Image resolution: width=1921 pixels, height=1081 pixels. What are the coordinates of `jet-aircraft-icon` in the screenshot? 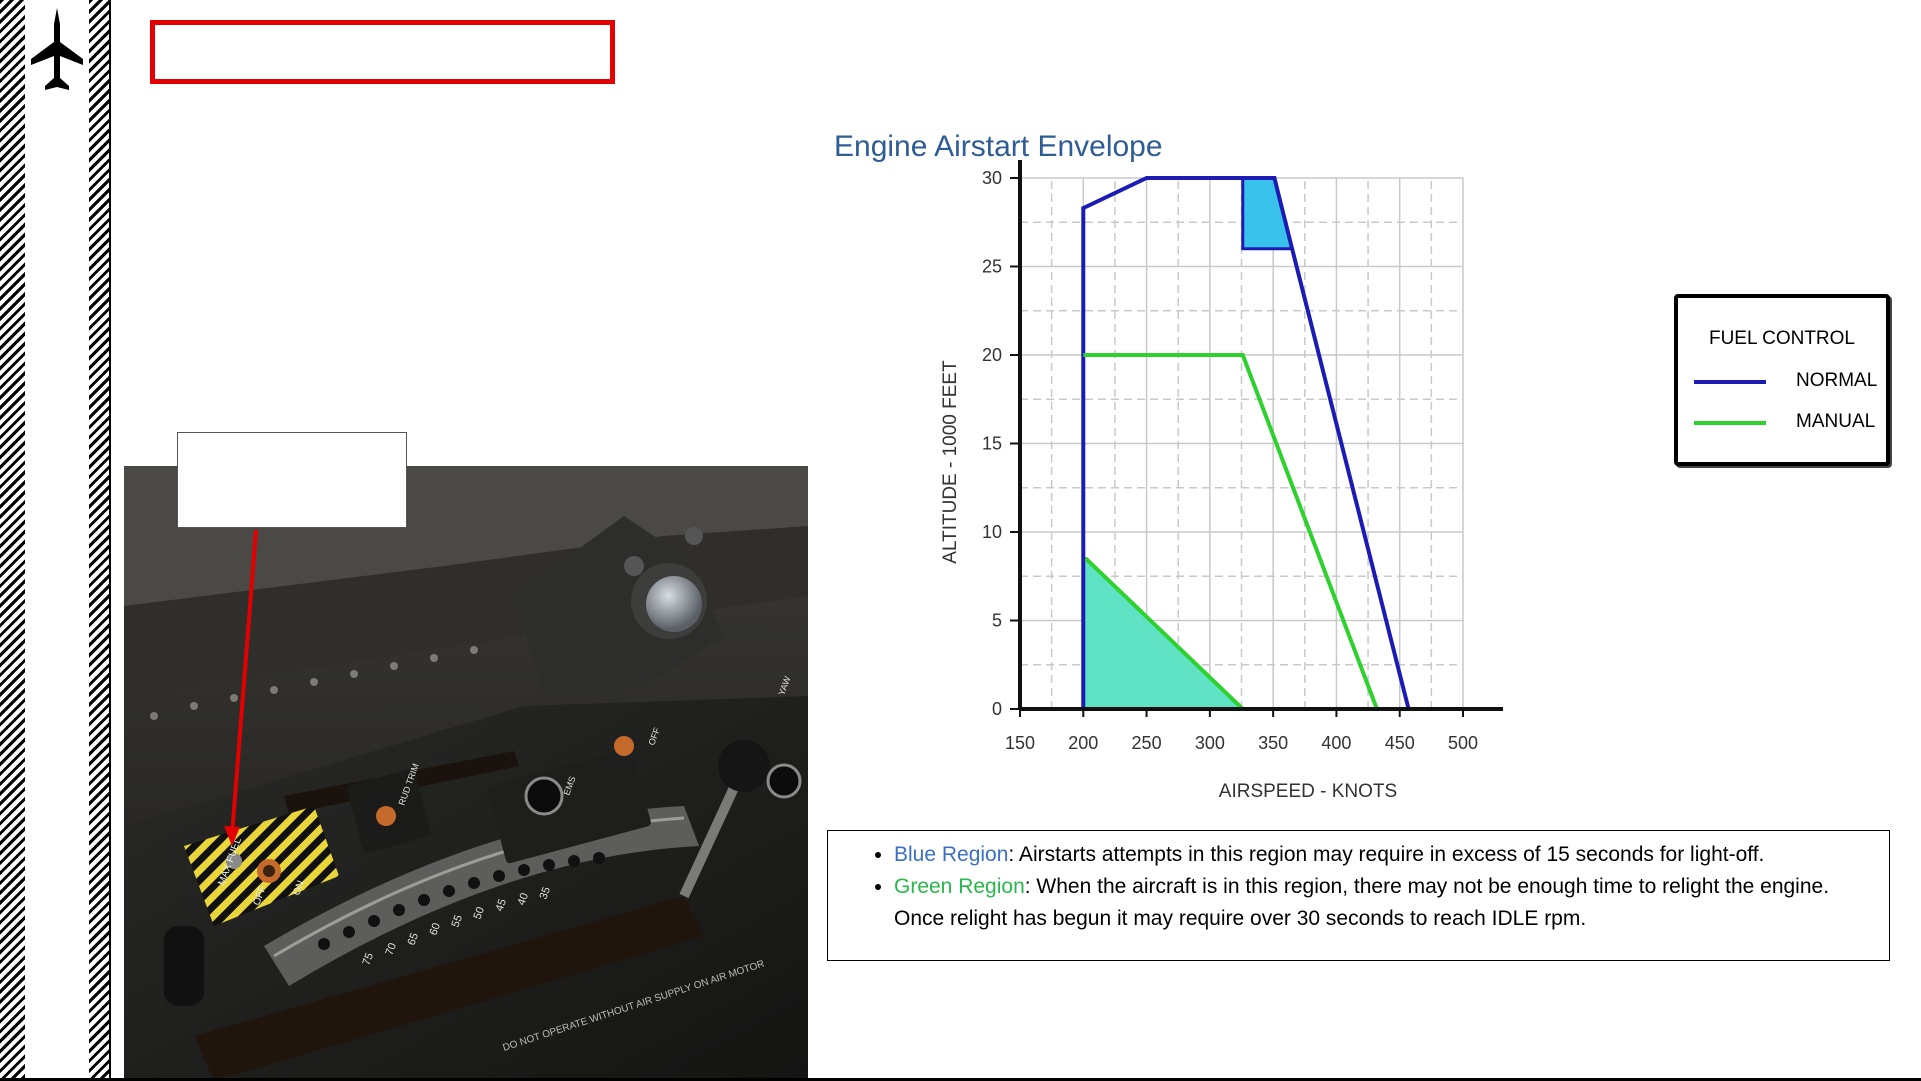 It's located at (57, 49).